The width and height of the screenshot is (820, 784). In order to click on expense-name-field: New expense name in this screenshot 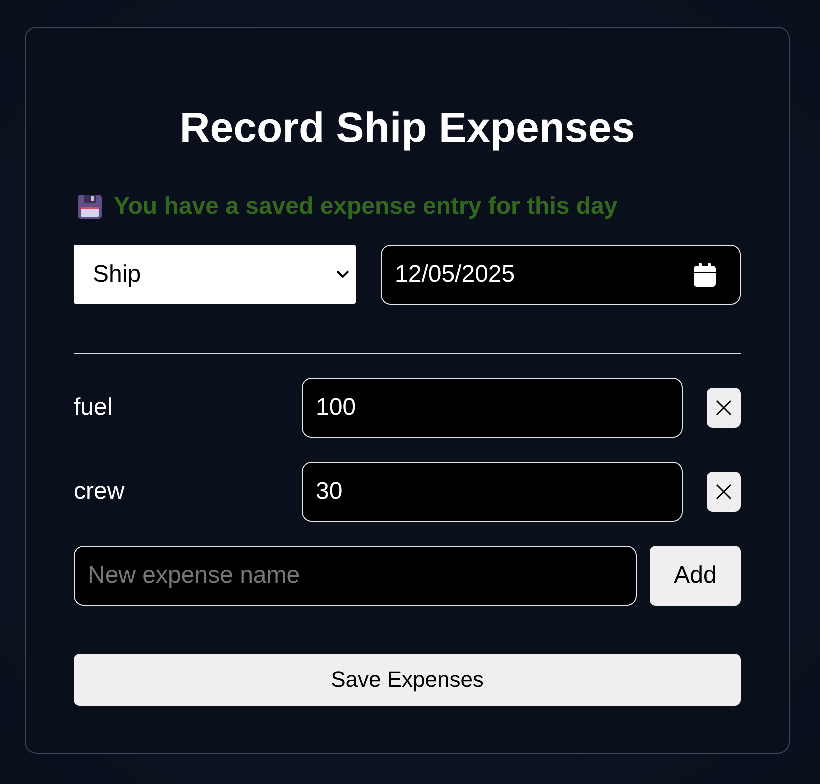, I will do `click(355, 576)`.